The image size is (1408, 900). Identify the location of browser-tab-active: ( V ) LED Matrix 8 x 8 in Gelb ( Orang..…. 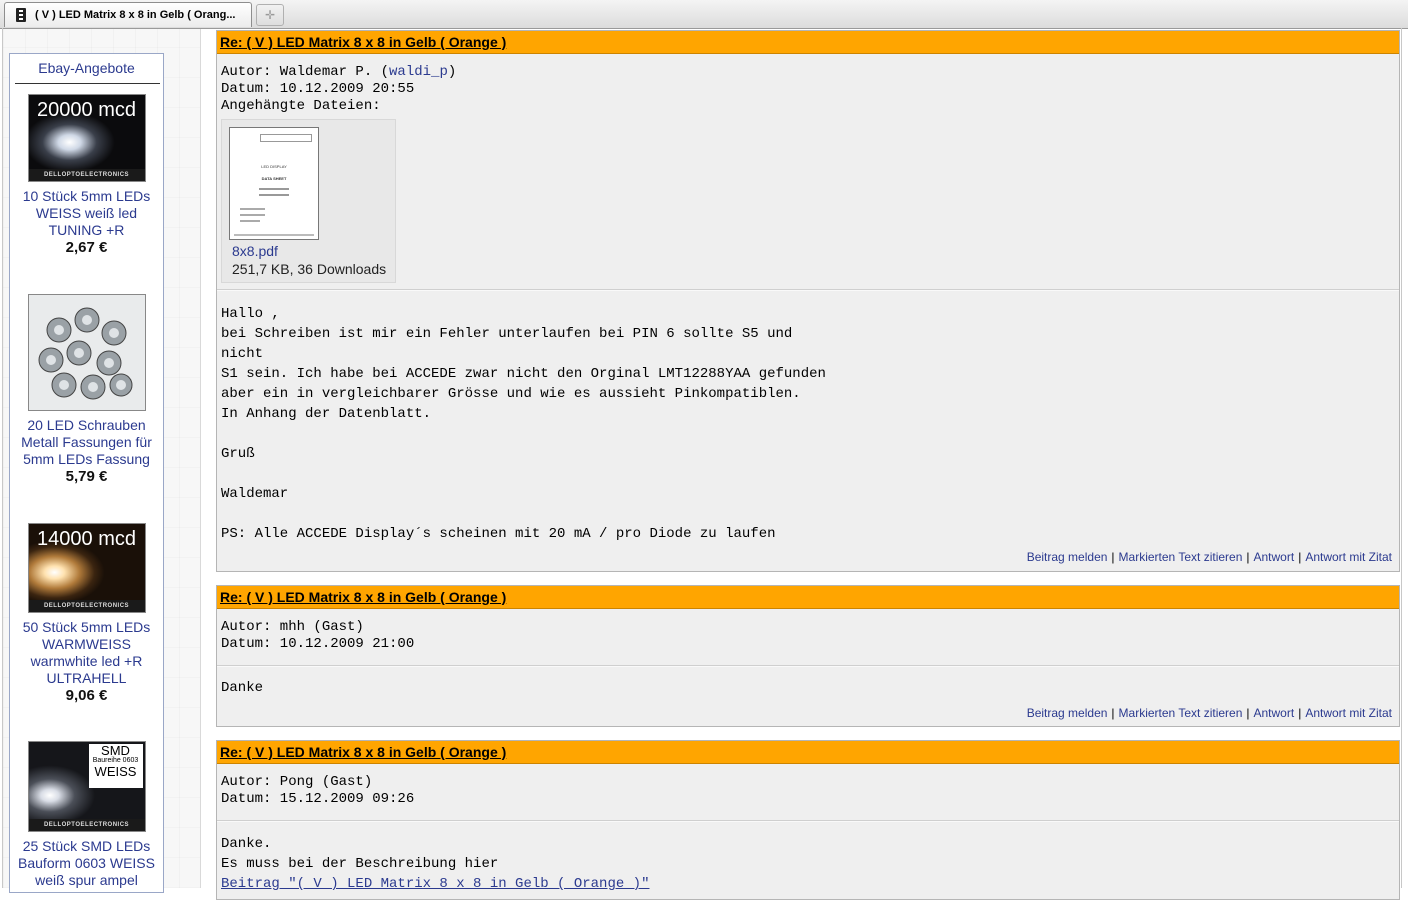
(128, 14).